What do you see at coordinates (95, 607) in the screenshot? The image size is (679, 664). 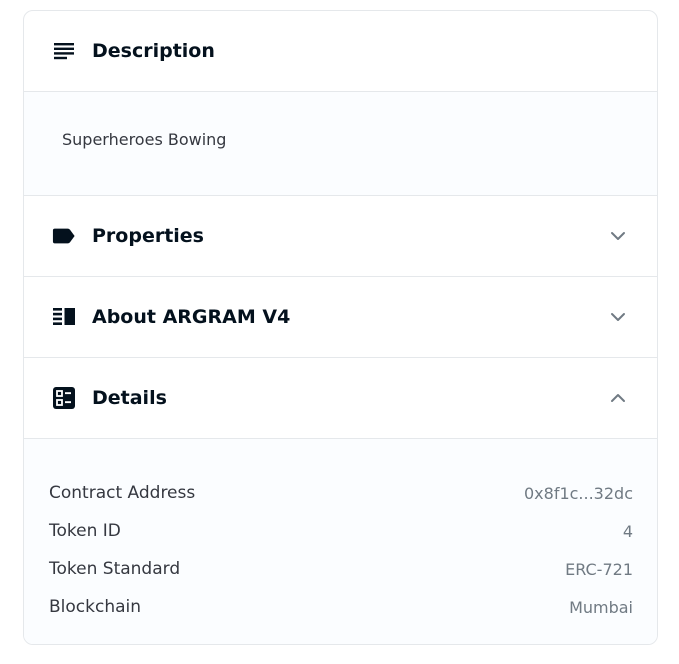 I see `detail-label: Blockchain` at bounding box center [95, 607].